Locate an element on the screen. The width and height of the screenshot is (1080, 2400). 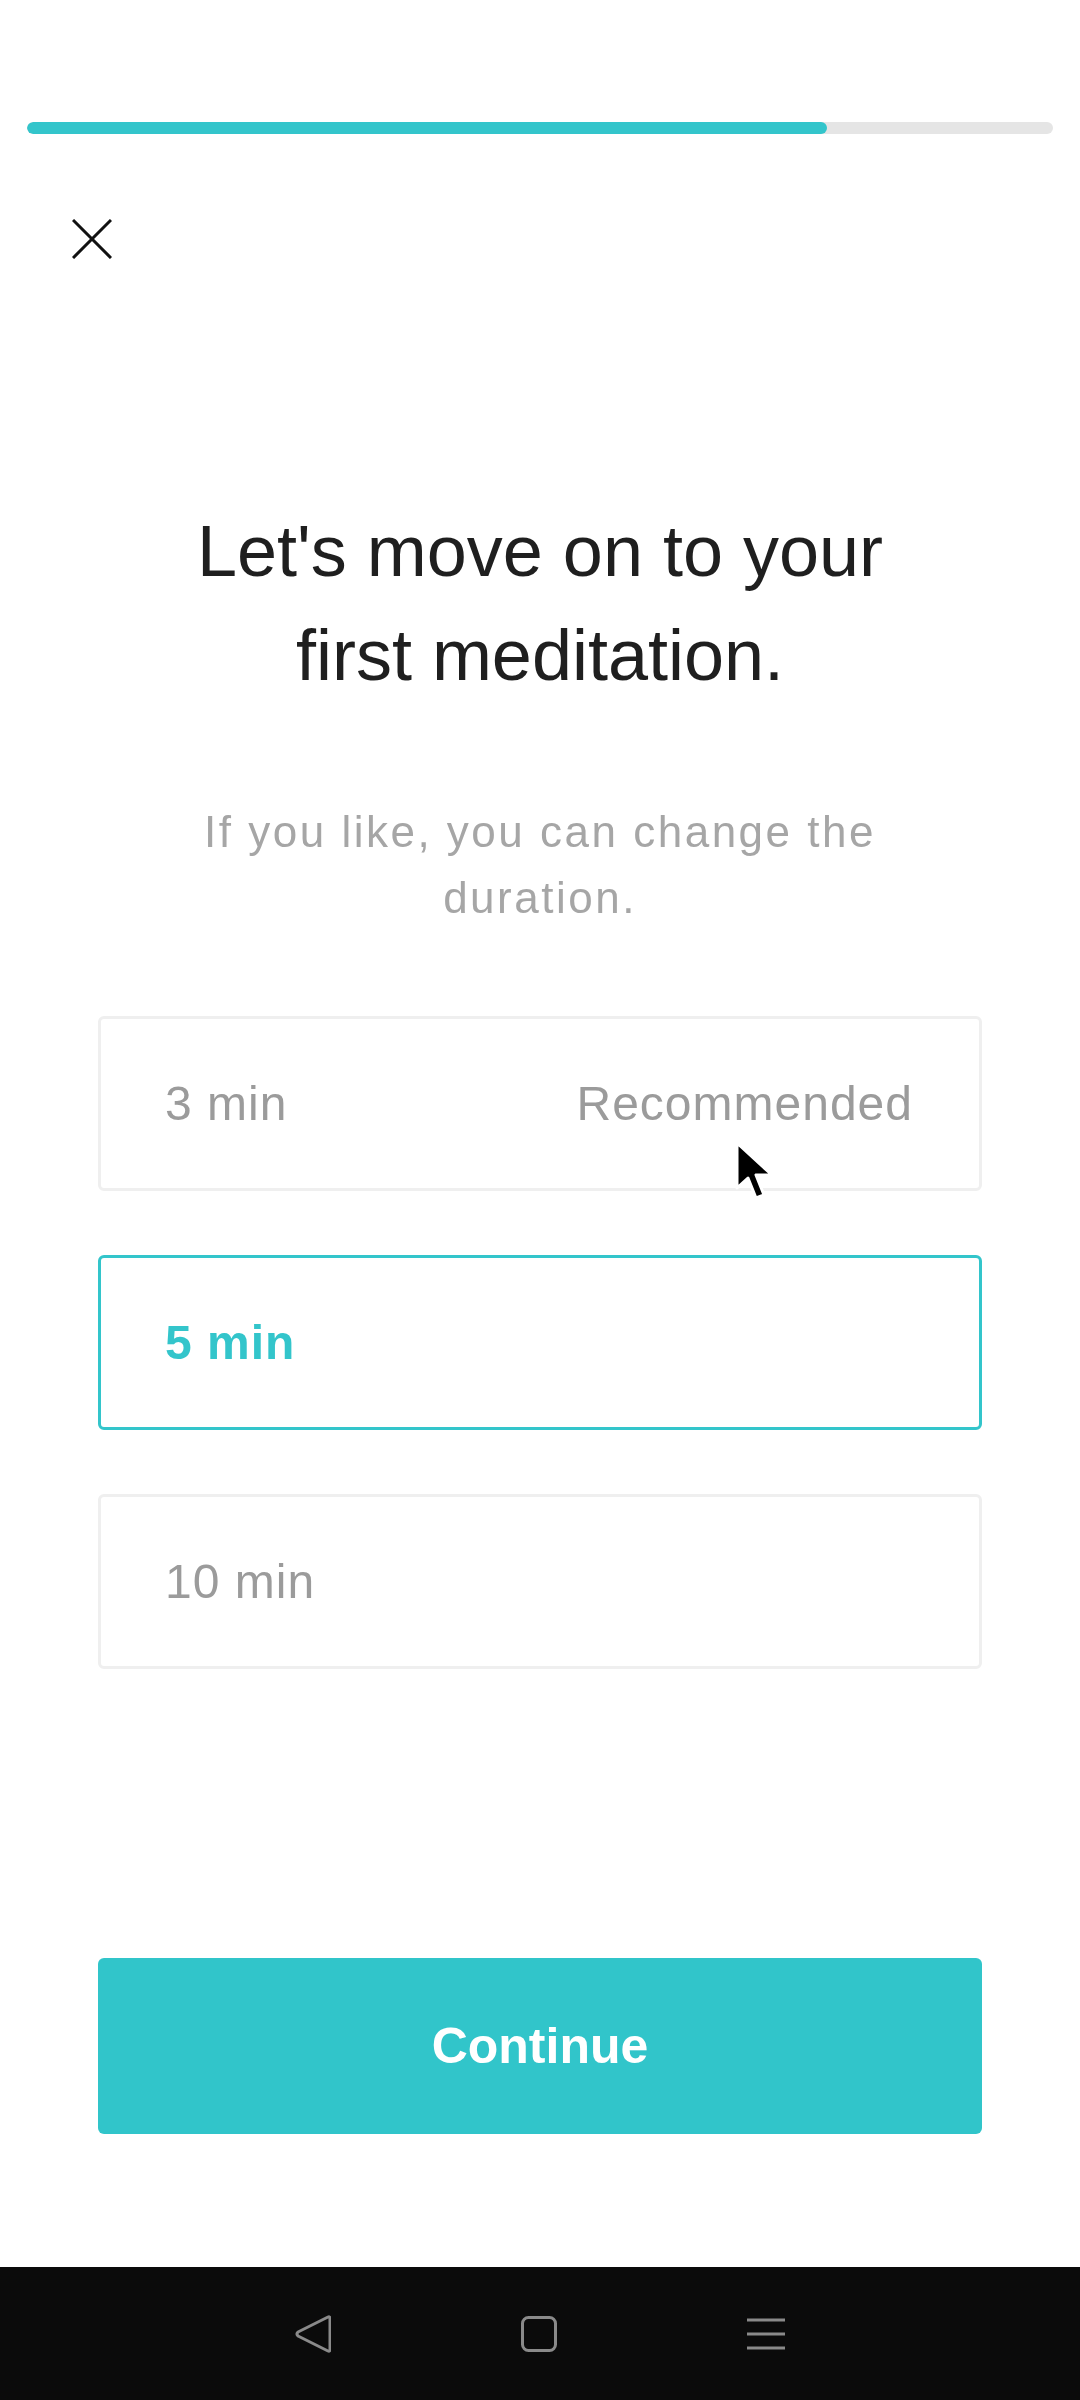
duration-option: 5 min is located at coordinates (540, 1342).